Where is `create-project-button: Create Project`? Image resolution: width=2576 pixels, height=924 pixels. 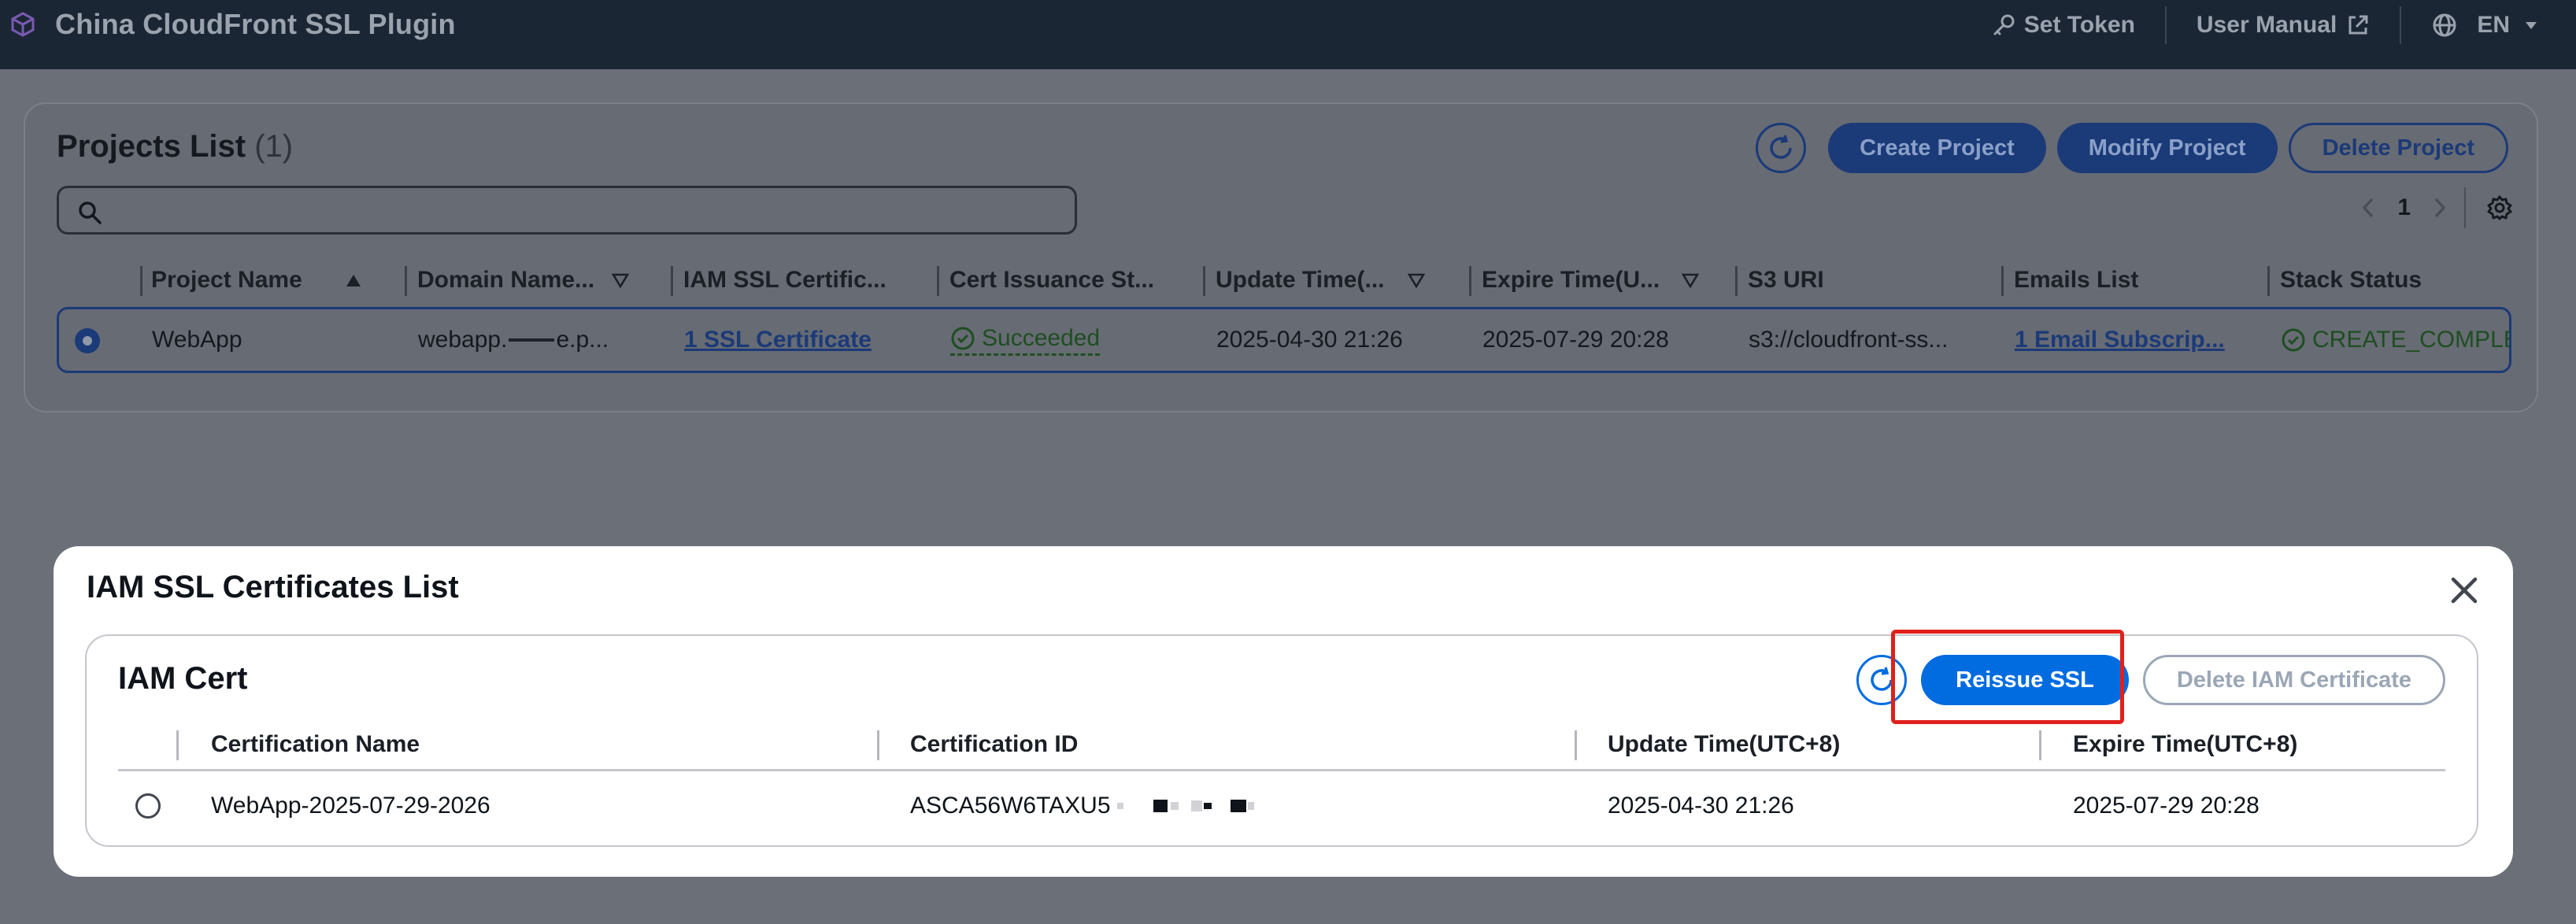 create-project-button: Create Project is located at coordinates (1937, 148).